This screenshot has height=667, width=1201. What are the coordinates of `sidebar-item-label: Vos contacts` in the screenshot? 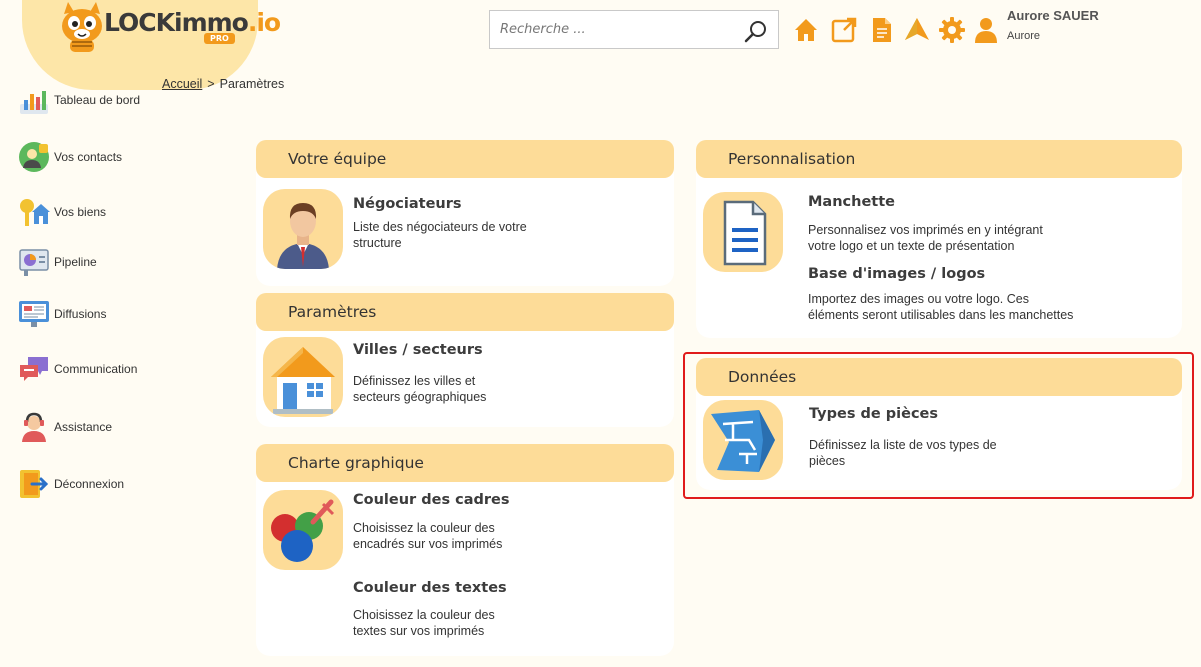 It's located at (88, 157).